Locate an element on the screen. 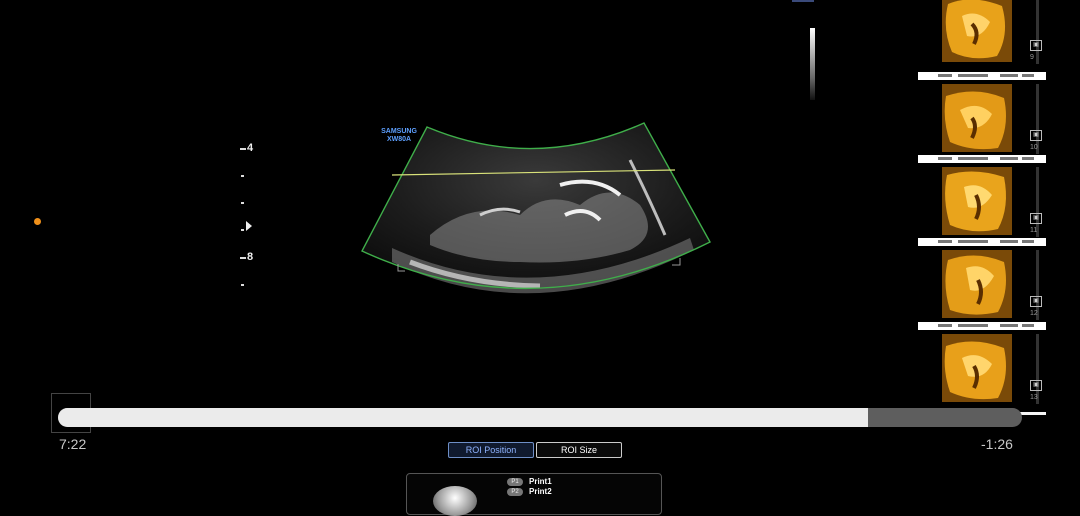  thumbnail-9: ▣ 9 is located at coordinates (982, 36).